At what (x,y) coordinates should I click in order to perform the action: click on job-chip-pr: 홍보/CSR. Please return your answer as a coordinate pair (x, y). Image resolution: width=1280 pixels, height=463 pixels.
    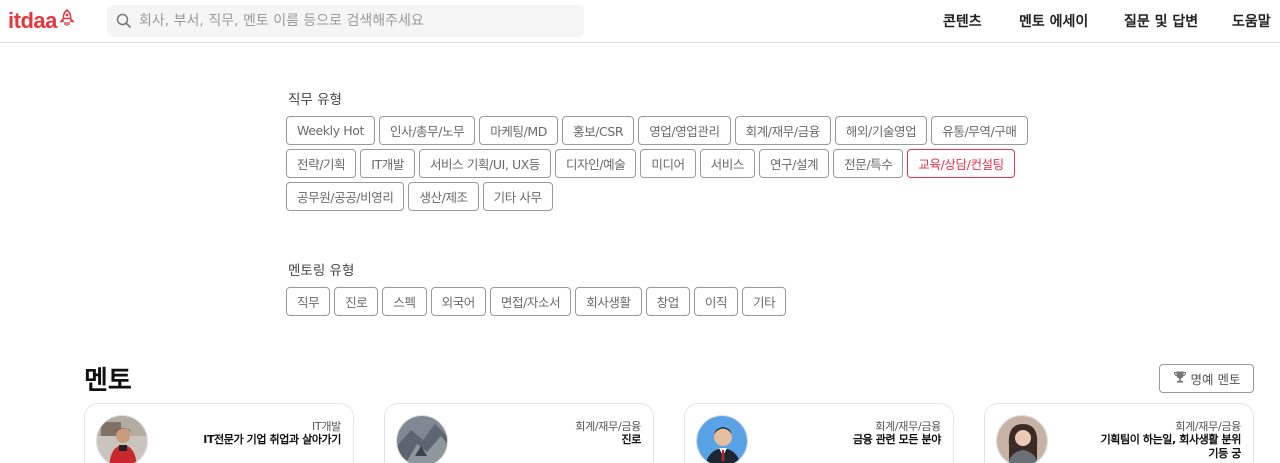
    Looking at the image, I should click on (598, 130).